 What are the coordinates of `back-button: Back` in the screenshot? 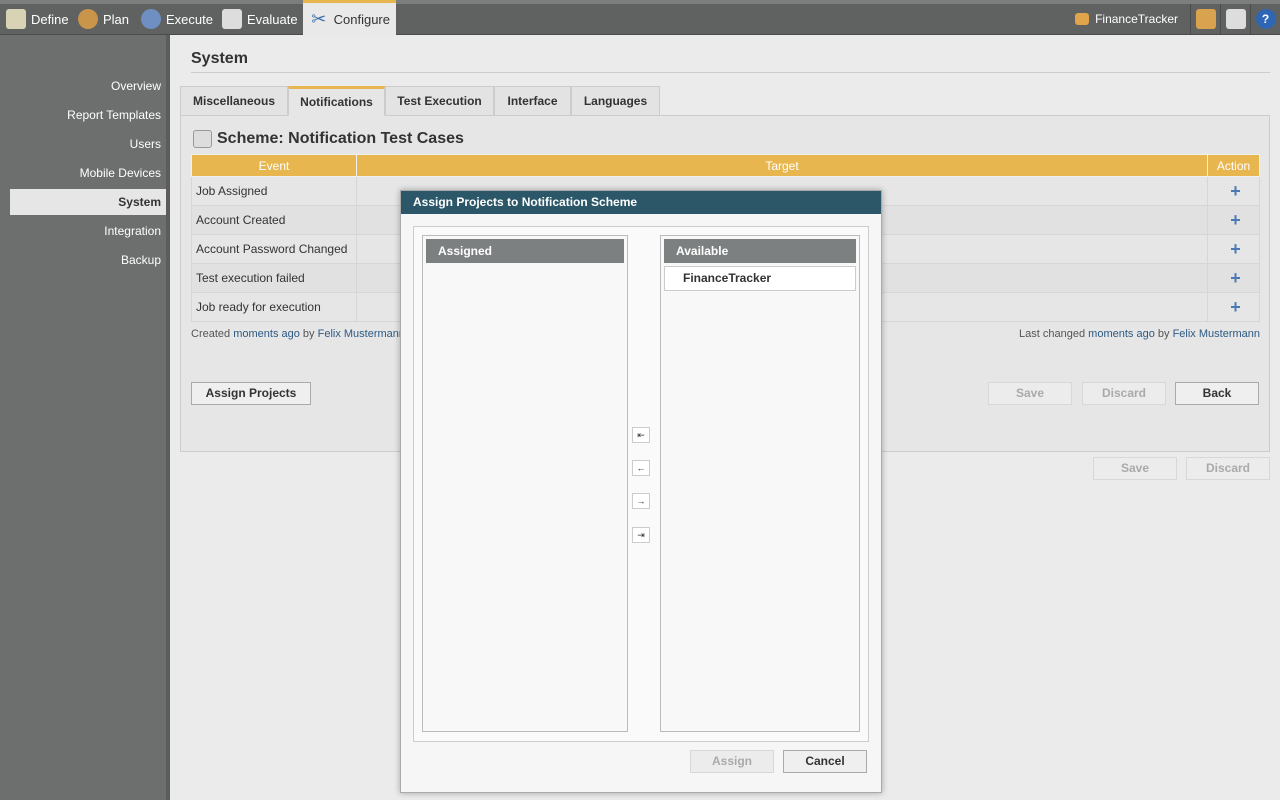 It's located at (1217, 393).